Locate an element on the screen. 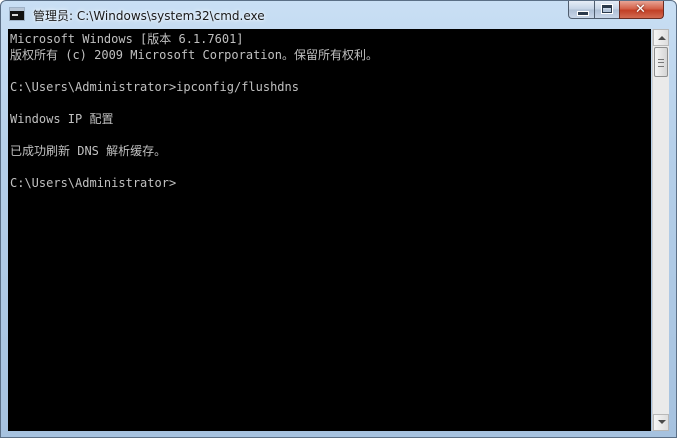  window-title: 管理员: C:\Windows\system32\cmd.exe is located at coordinates (149, 16).